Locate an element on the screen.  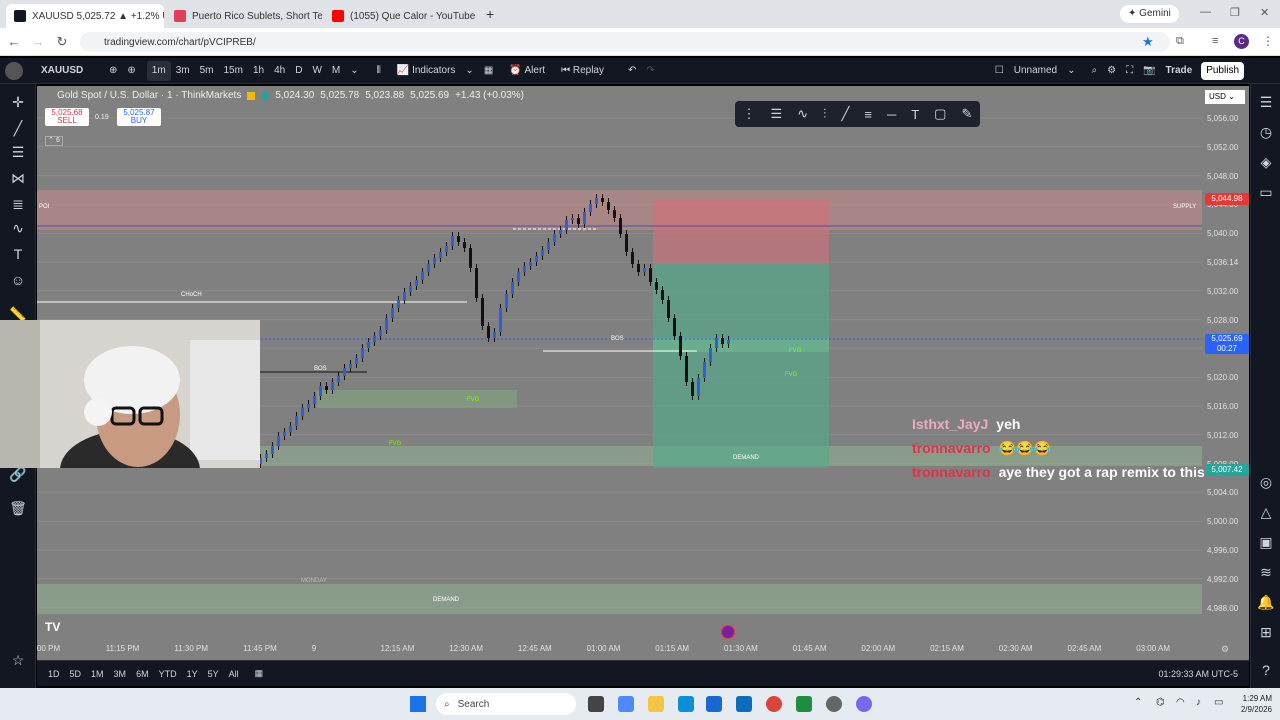
trend-line-icon: ╱ is located at coordinates (18, 128).